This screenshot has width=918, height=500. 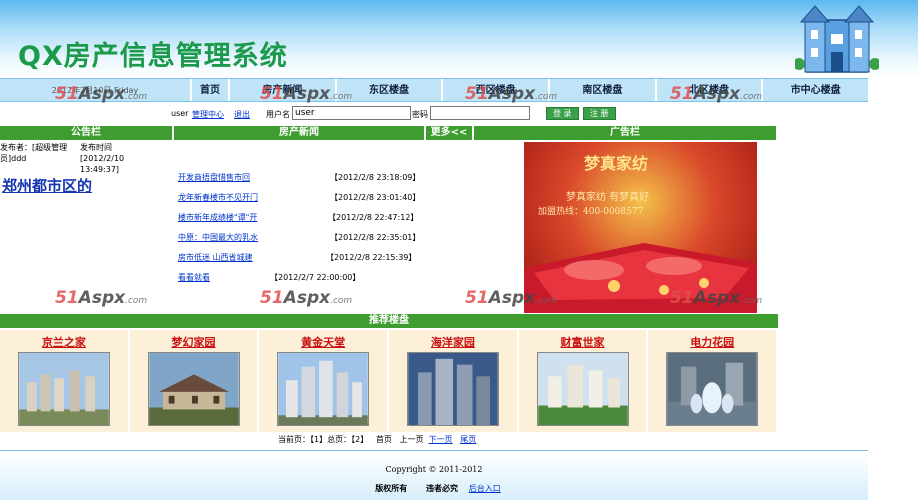 What do you see at coordinates (583, 342) in the screenshot?
I see `featured-name-link: 财富世家` at bounding box center [583, 342].